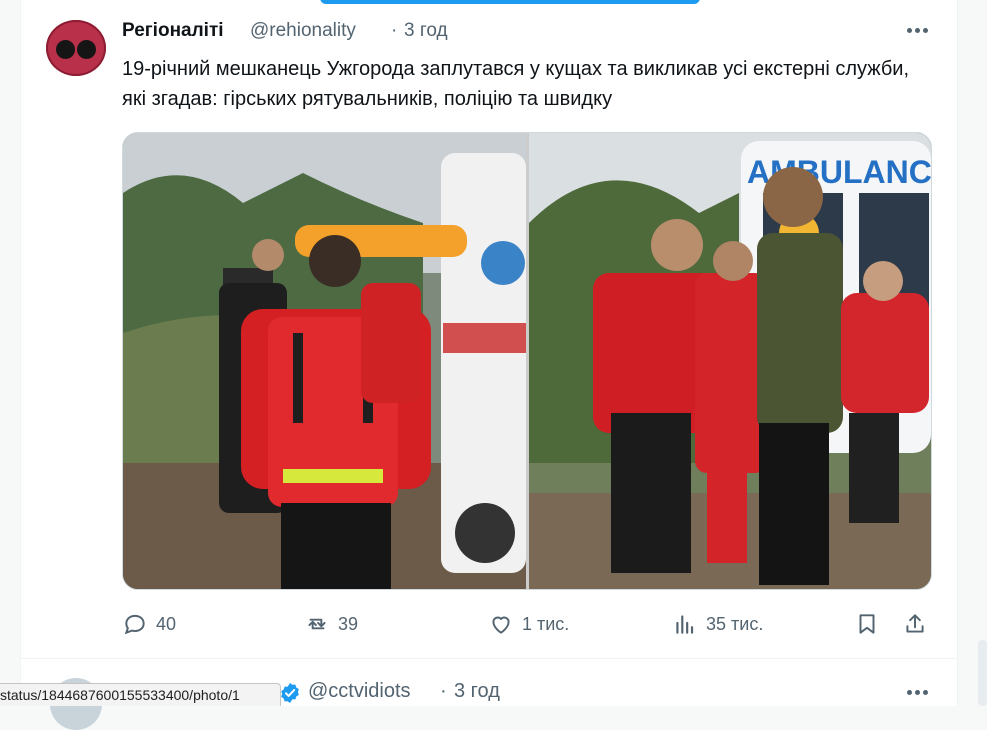 The width and height of the screenshot is (987, 730). I want to click on repost-count: 39, so click(348, 623).